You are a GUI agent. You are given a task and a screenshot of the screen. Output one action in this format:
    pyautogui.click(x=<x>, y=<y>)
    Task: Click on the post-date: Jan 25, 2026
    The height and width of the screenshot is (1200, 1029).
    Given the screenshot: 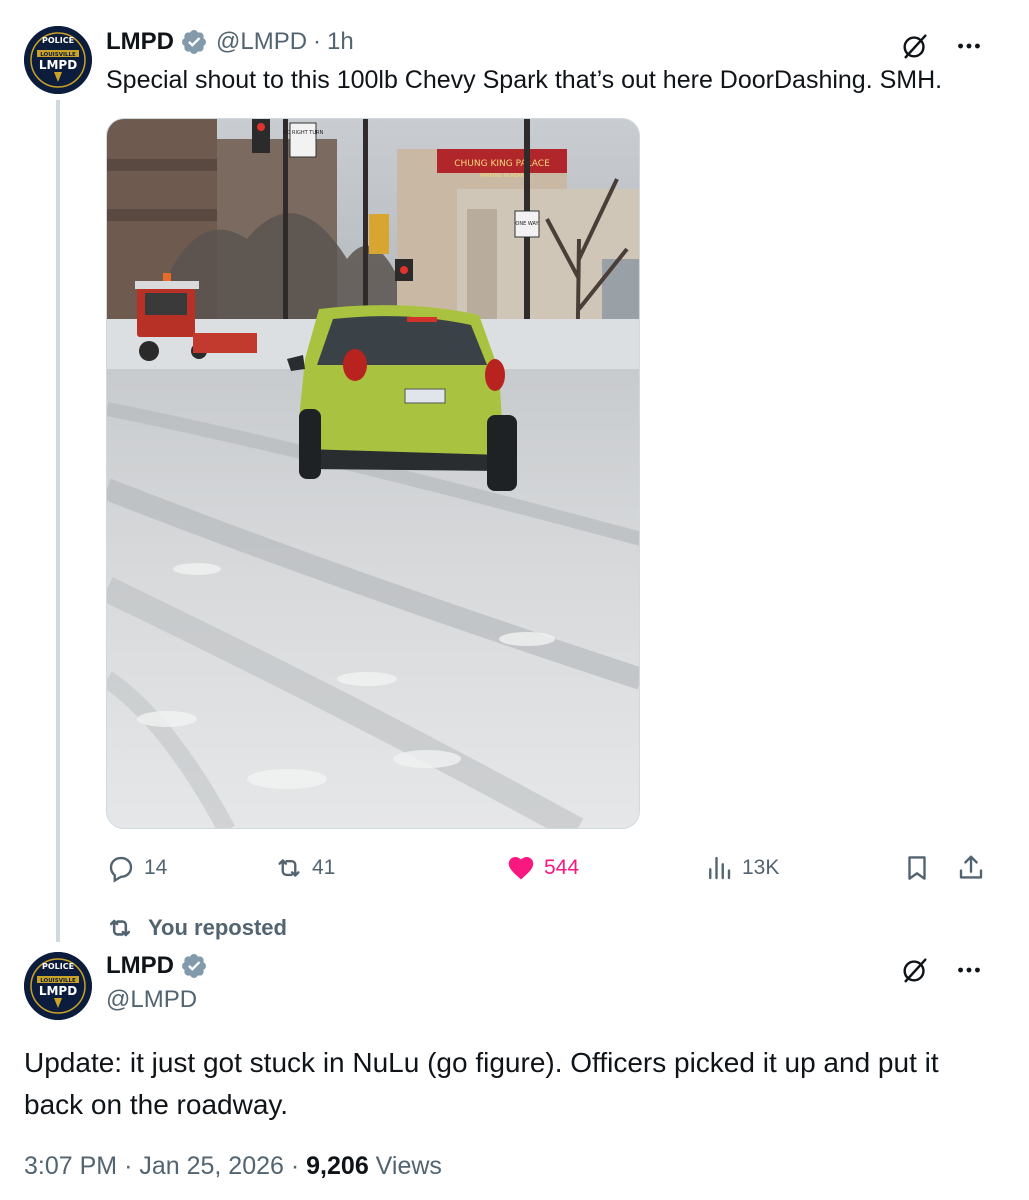 What is the action you would take?
    pyautogui.click(x=211, y=1166)
    